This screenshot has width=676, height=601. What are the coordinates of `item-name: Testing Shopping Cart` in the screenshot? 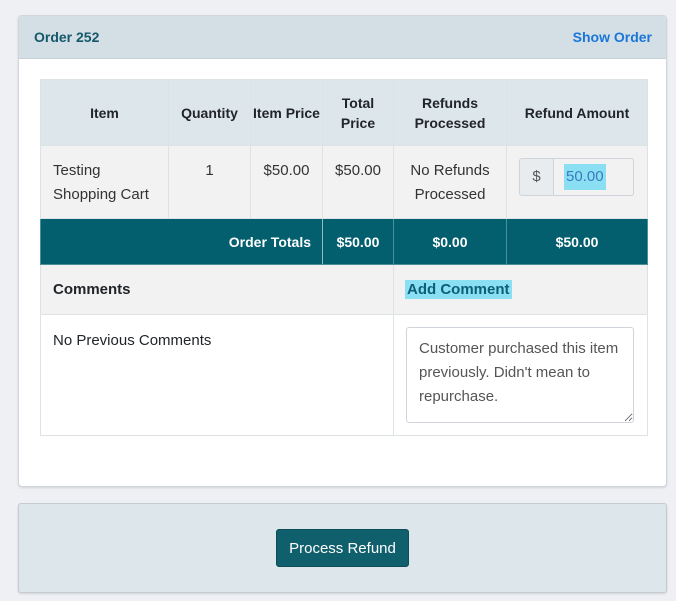 It's located at (104, 182).